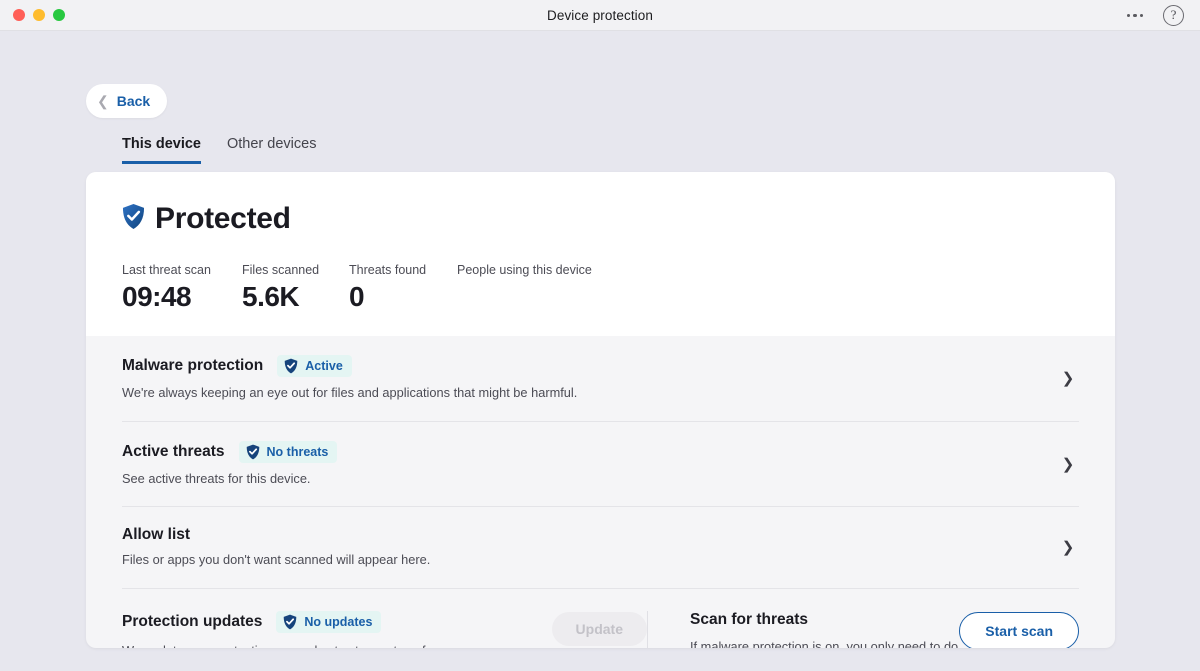  Describe the element at coordinates (600, 219) in the screenshot. I see `status-heading: Protected` at that location.